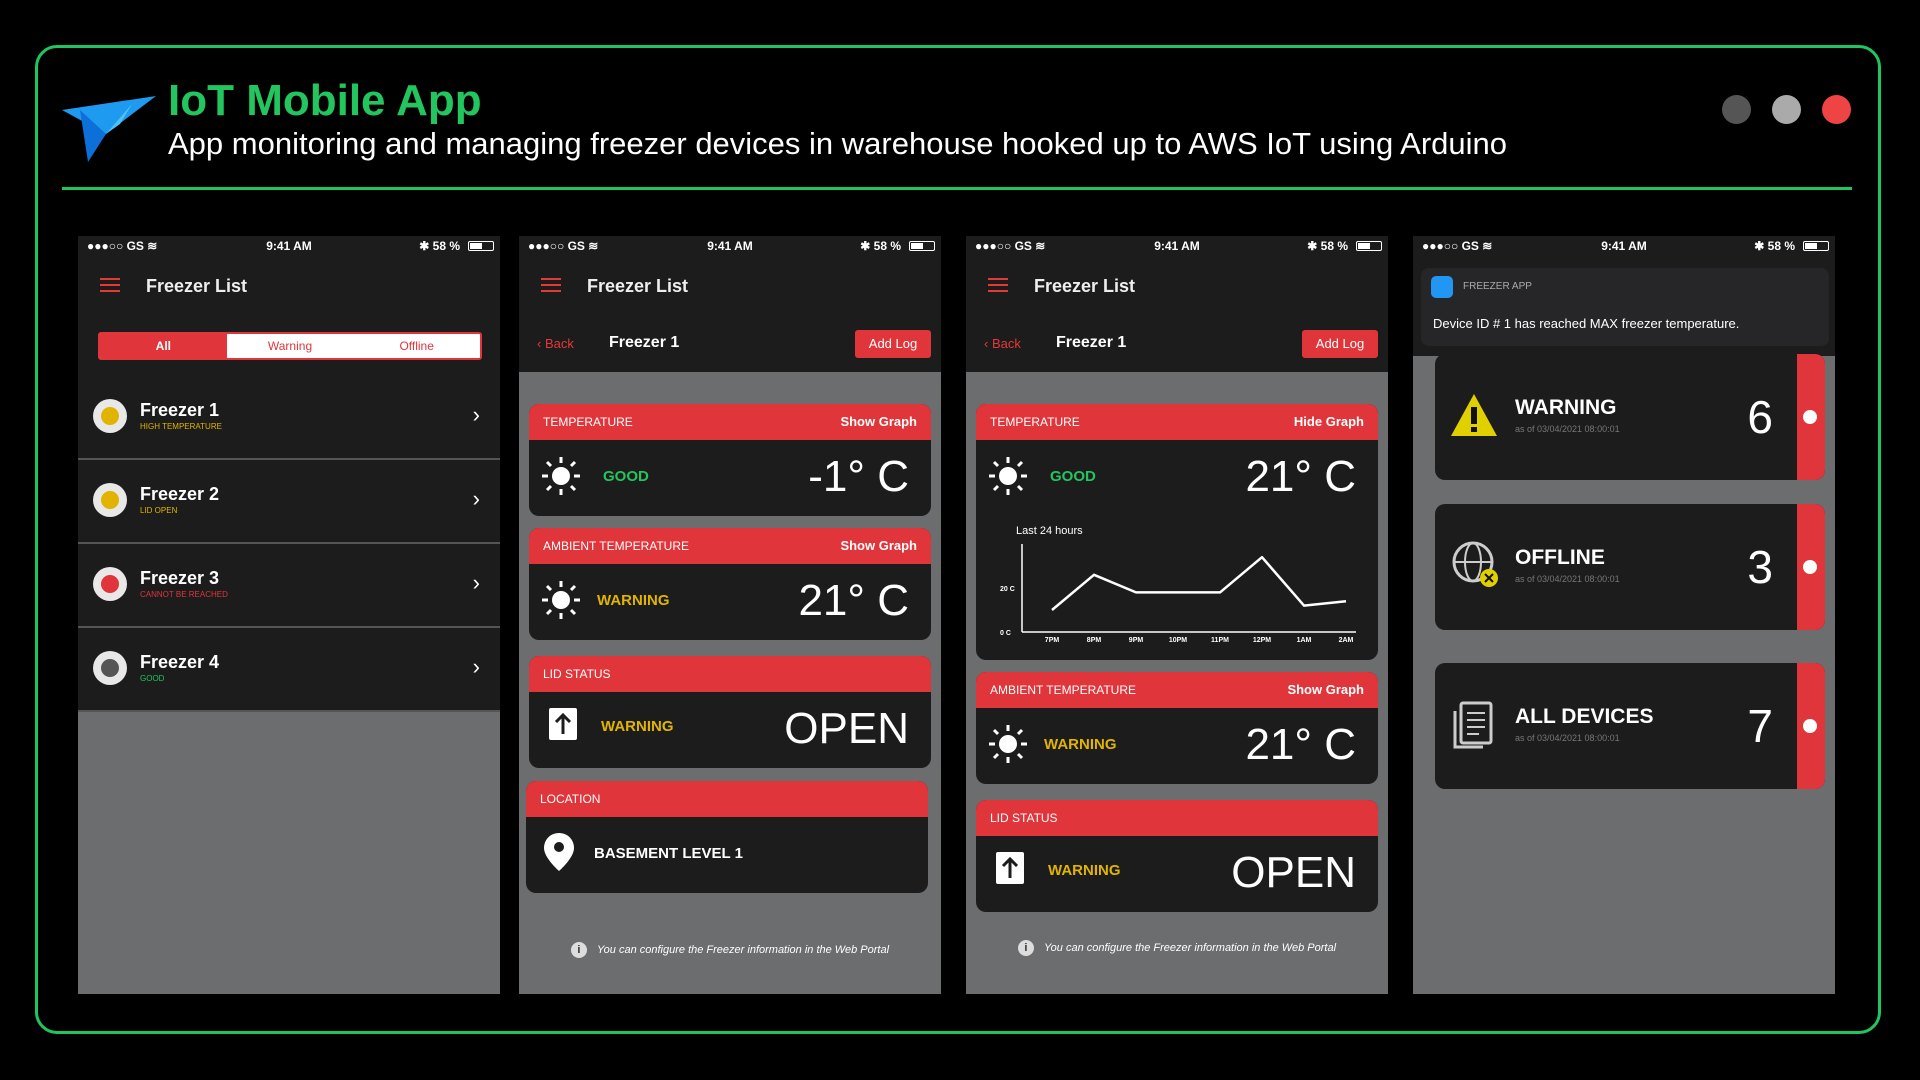 Image resolution: width=1920 pixels, height=1080 pixels. What do you see at coordinates (1304, 640) in the screenshot?
I see `x-tick-label: 1AM` at bounding box center [1304, 640].